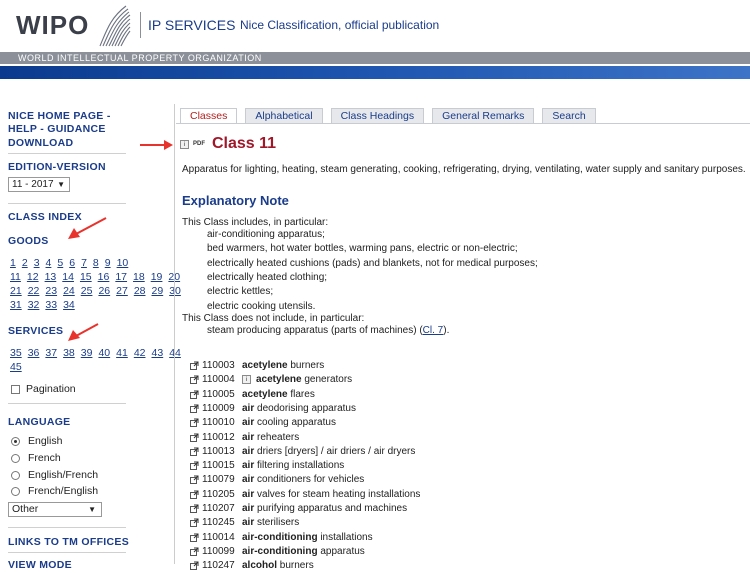  What do you see at coordinates (34, 353) in the screenshot?
I see `class-link-36: 36` at bounding box center [34, 353].